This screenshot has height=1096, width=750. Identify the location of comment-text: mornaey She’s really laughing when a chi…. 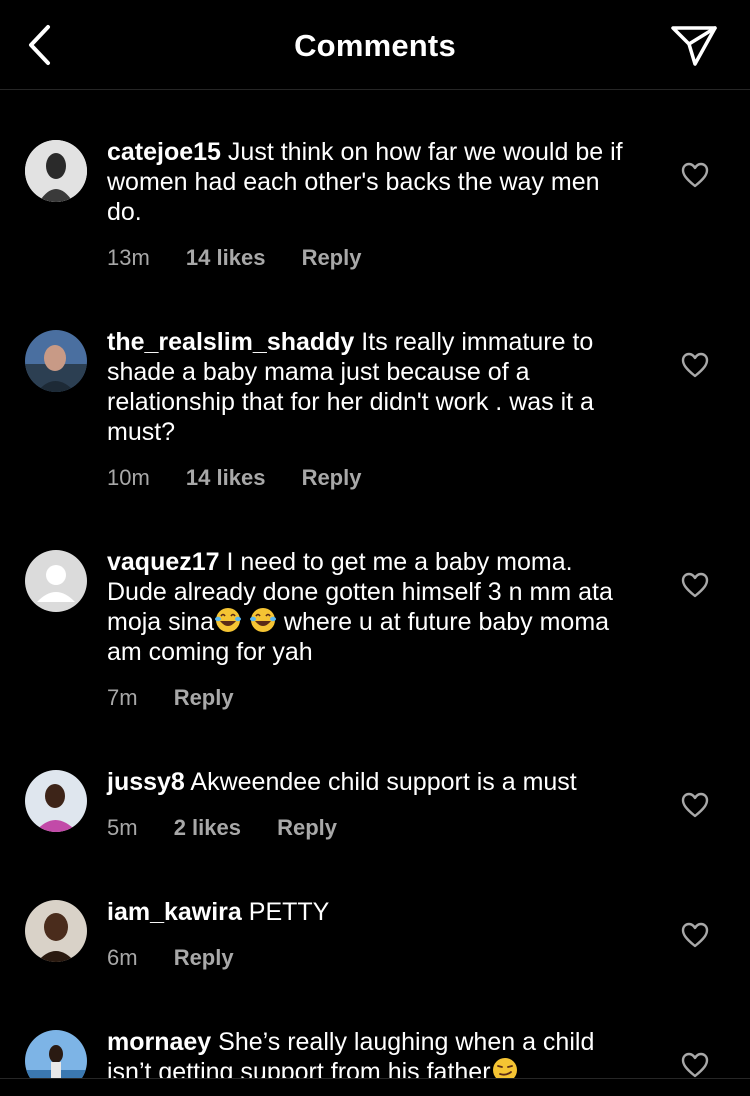
(372, 1052).